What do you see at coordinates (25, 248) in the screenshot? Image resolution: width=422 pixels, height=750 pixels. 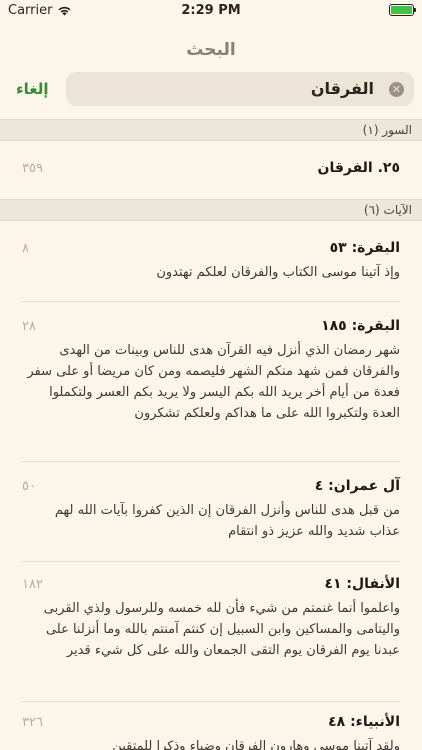 I see `ayah-page-number: ٨` at bounding box center [25, 248].